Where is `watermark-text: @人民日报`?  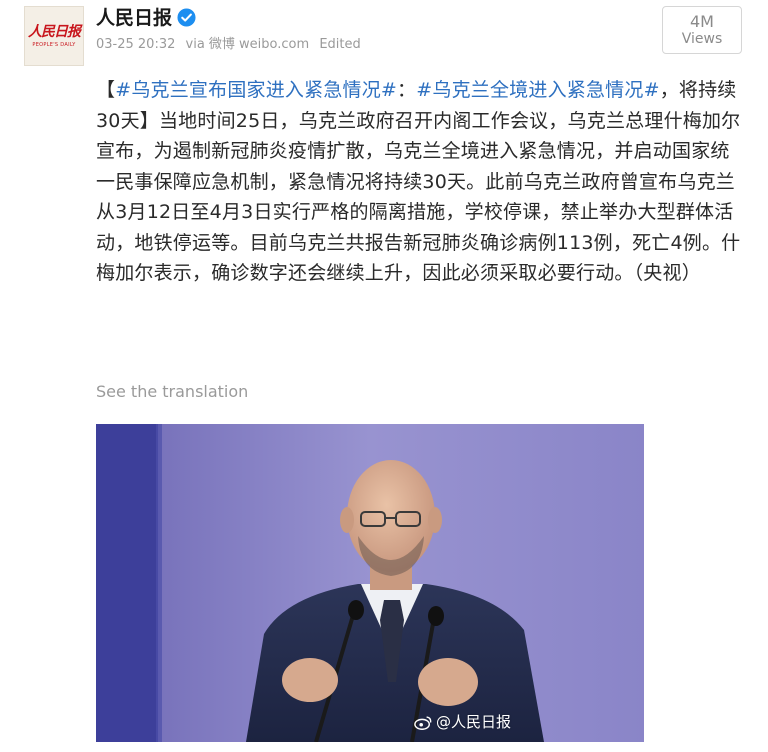 watermark-text: @人民日报 is located at coordinates (474, 722).